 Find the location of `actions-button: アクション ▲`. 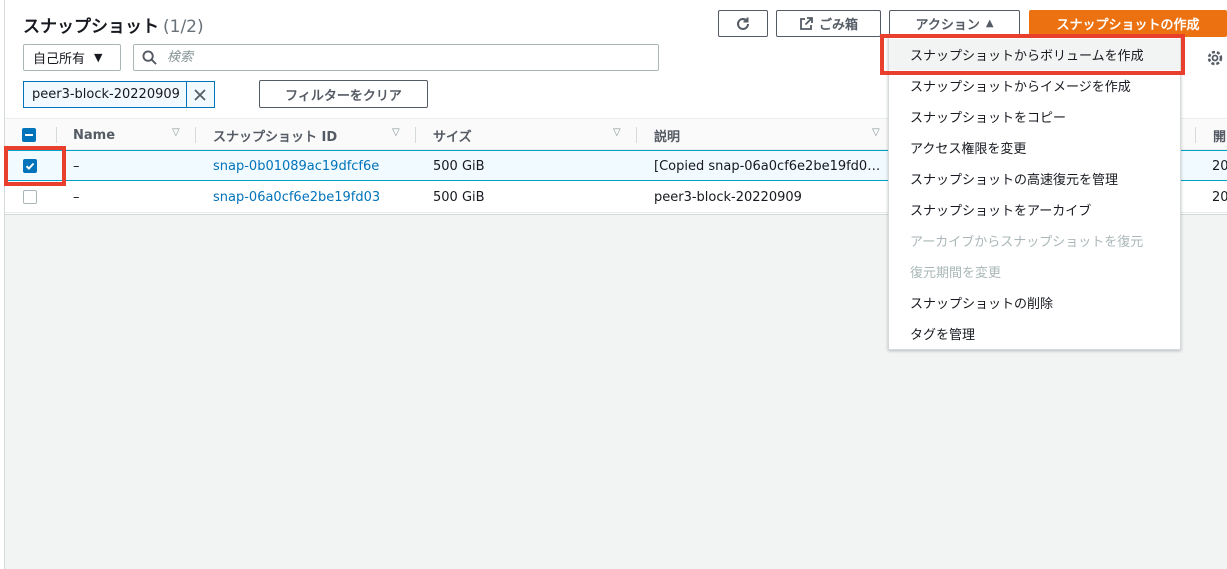

actions-button: アクション ▲ is located at coordinates (954, 23).